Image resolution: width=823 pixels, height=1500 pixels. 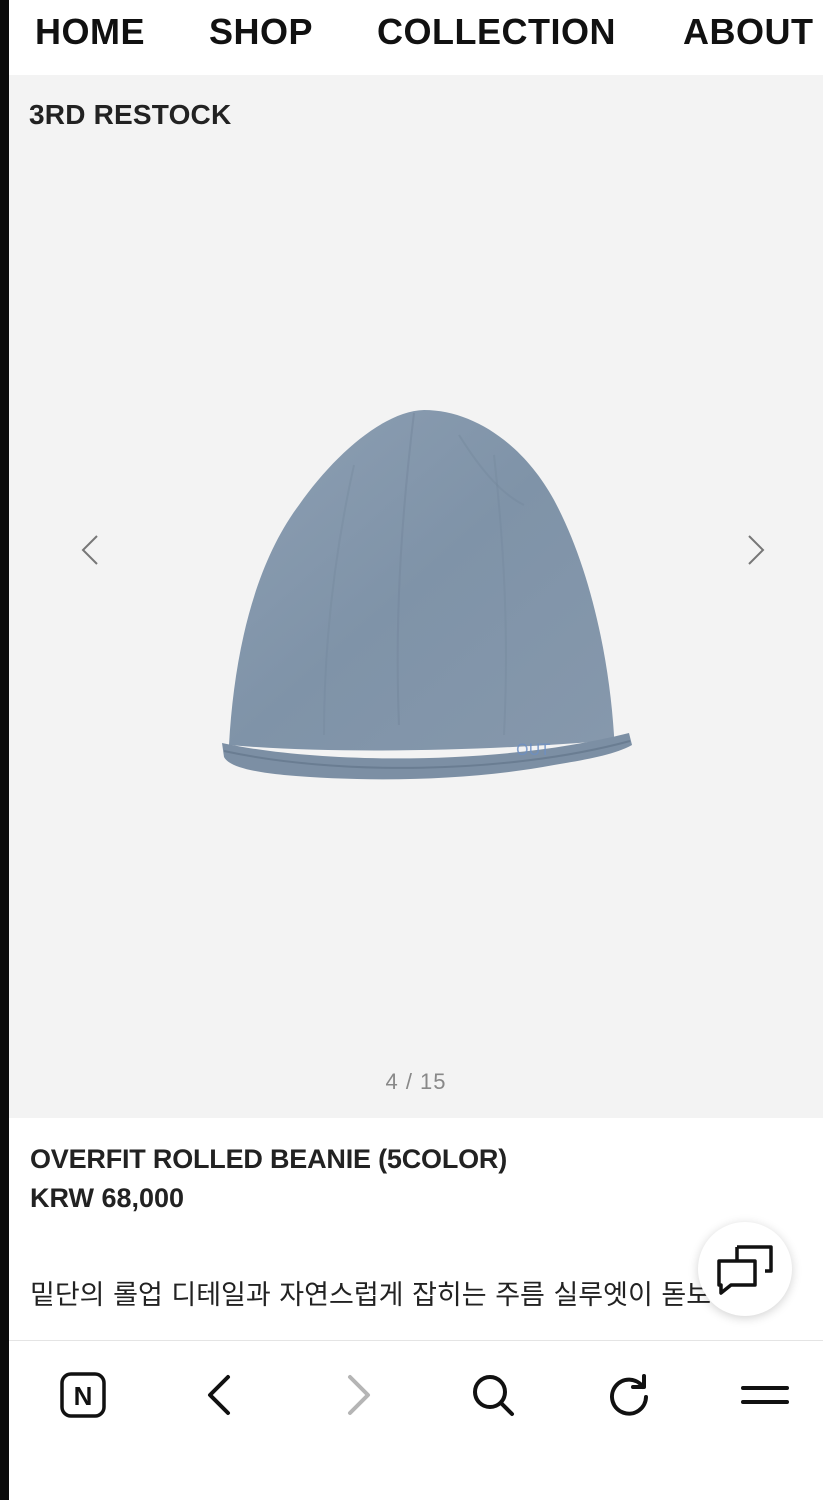 I want to click on image-counter: 4 / 15, so click(x=416, y=1081).